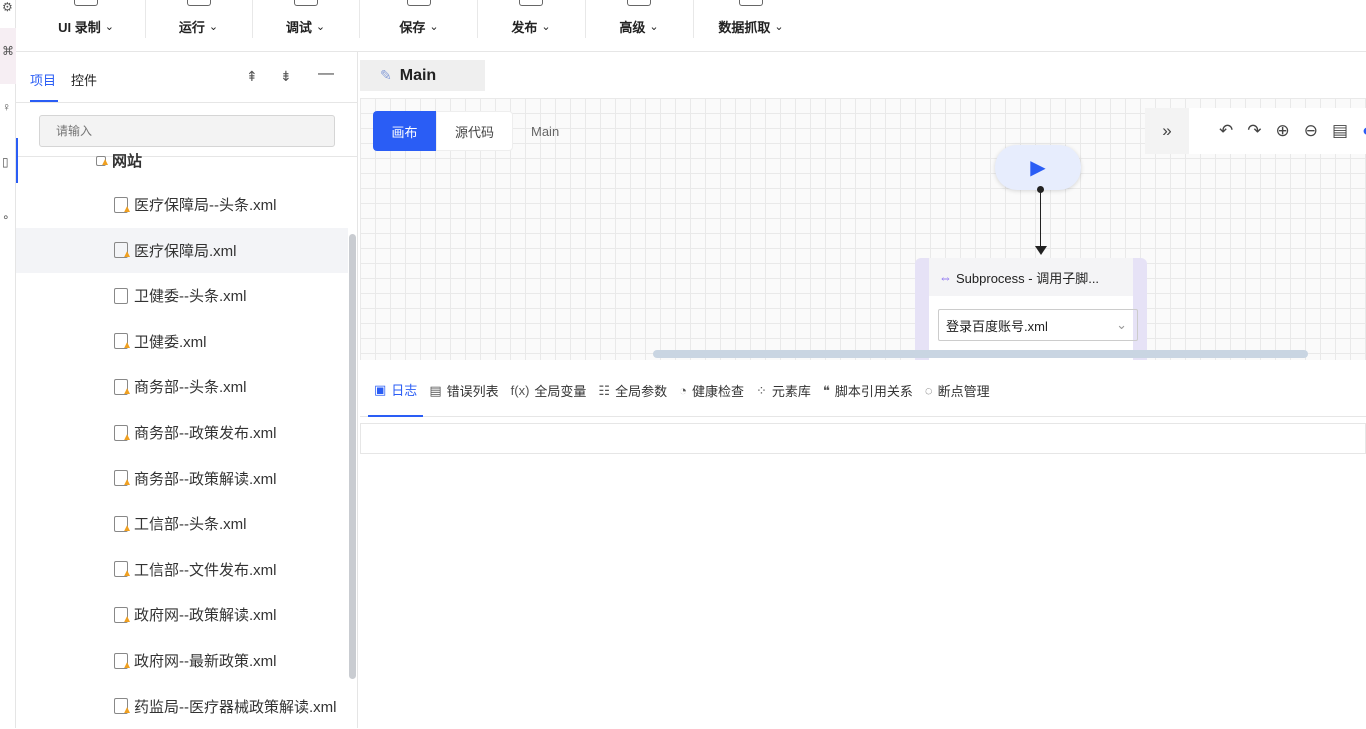 This screenshot has height=729, width=1366. I want to click on tab-bottom-health: ◔ 健康检查, so click(711, 391).